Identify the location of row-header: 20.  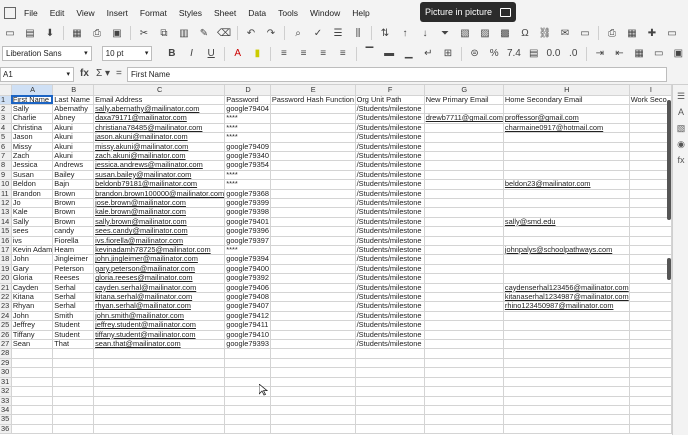
(6, 278).